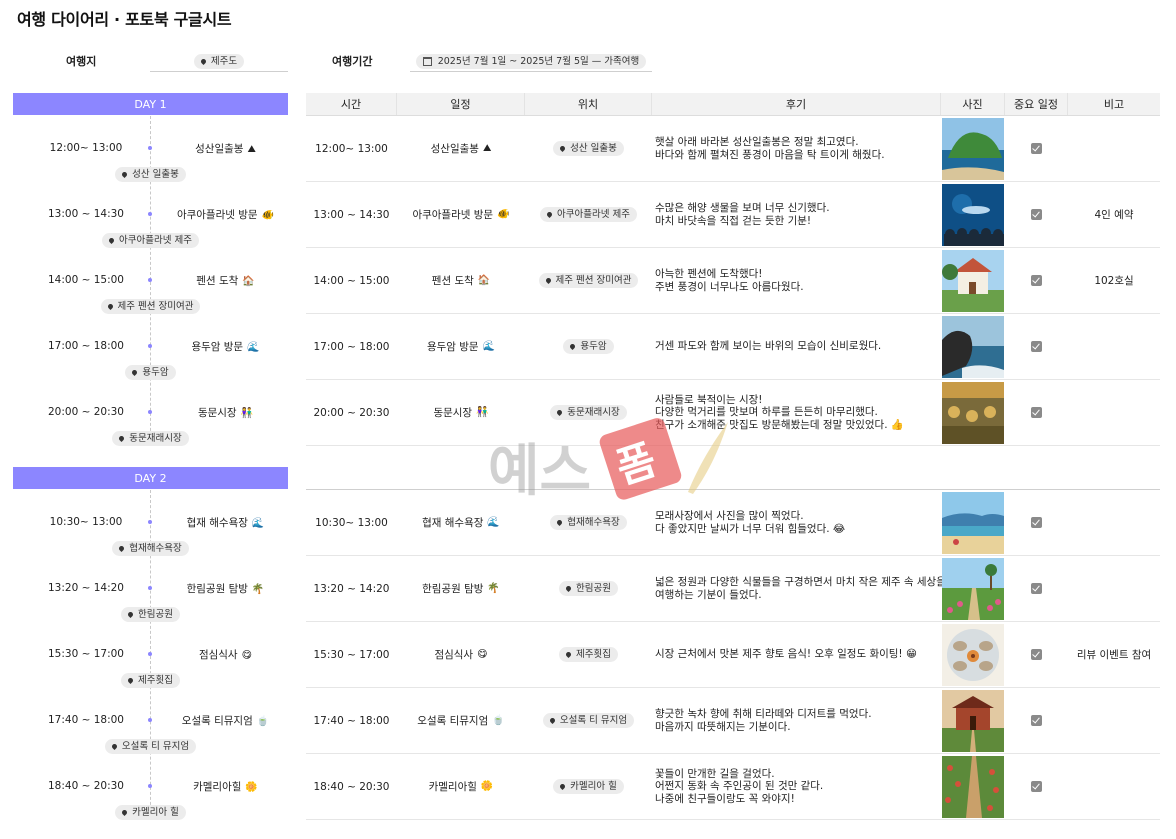 The image size is (1176, 839). What do you see at coordinates (531, 61) in the screenshot?
I see `period-field: 2025년 7월 1일 ~ 2025년 7월 5일 — 가족여행` at bounding box center [531, 61].